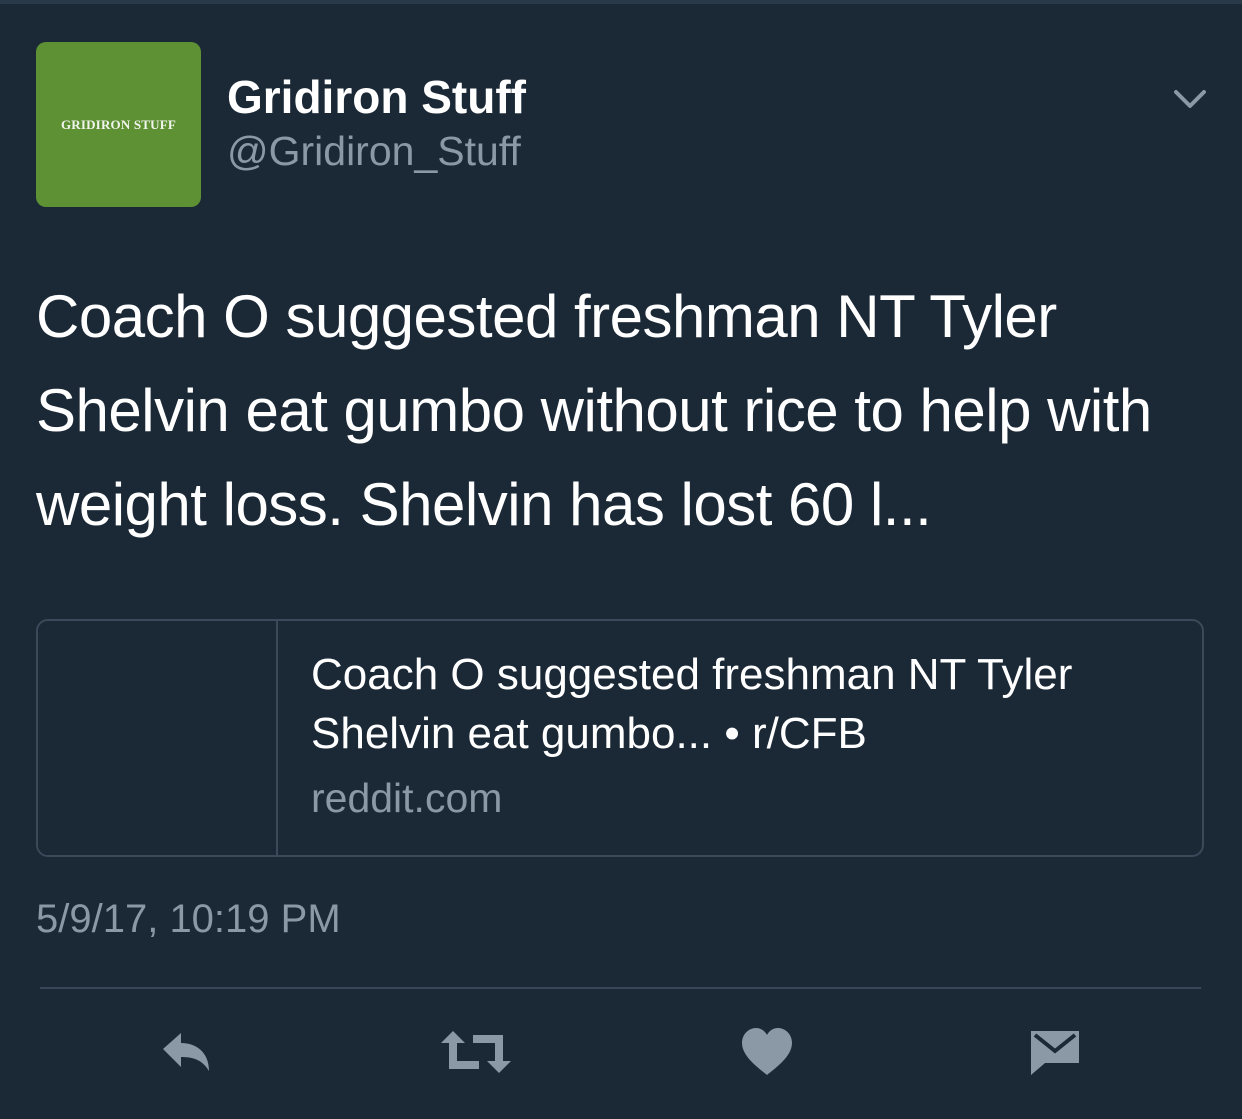 This screenshot has height=1119, width=1242. I want to click on avatar-logo-text: GRIDIRON STUFF, so click(118, 124).